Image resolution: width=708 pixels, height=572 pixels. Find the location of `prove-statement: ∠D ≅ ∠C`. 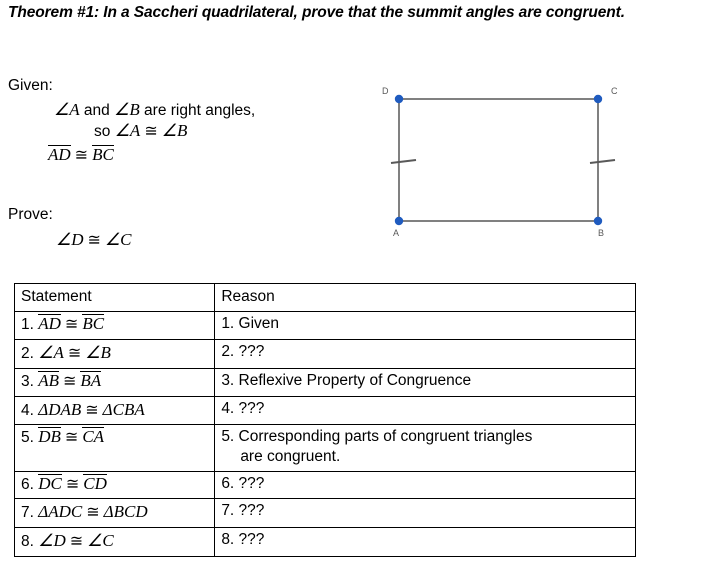

prove-statement: ∠D ≅ ∠C is located at coordinates (94, 240).